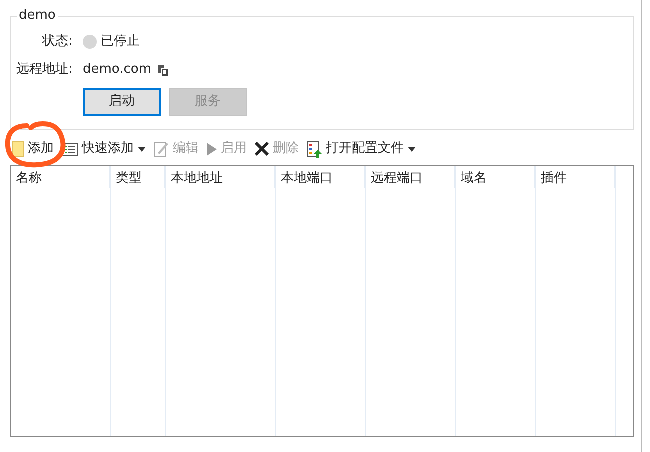 Image resolution: width=650 pixels, height=452 pixels. What do you see at coordinates (60, 177) in the screenshot?
I see `column-header: 名称` at bounding box center [60, 177].